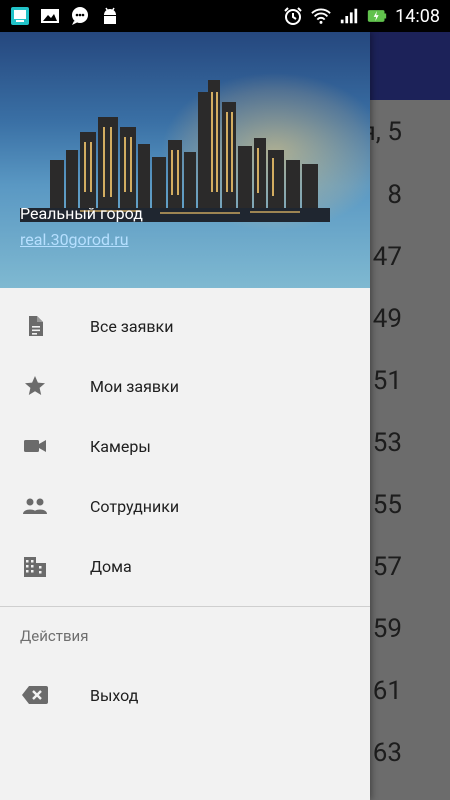 The width and height of the screenshot is (450, 800). Describe the element at coordinates (111, 566) in the screenshot. I see `menu-item-label: Дома` at that location.